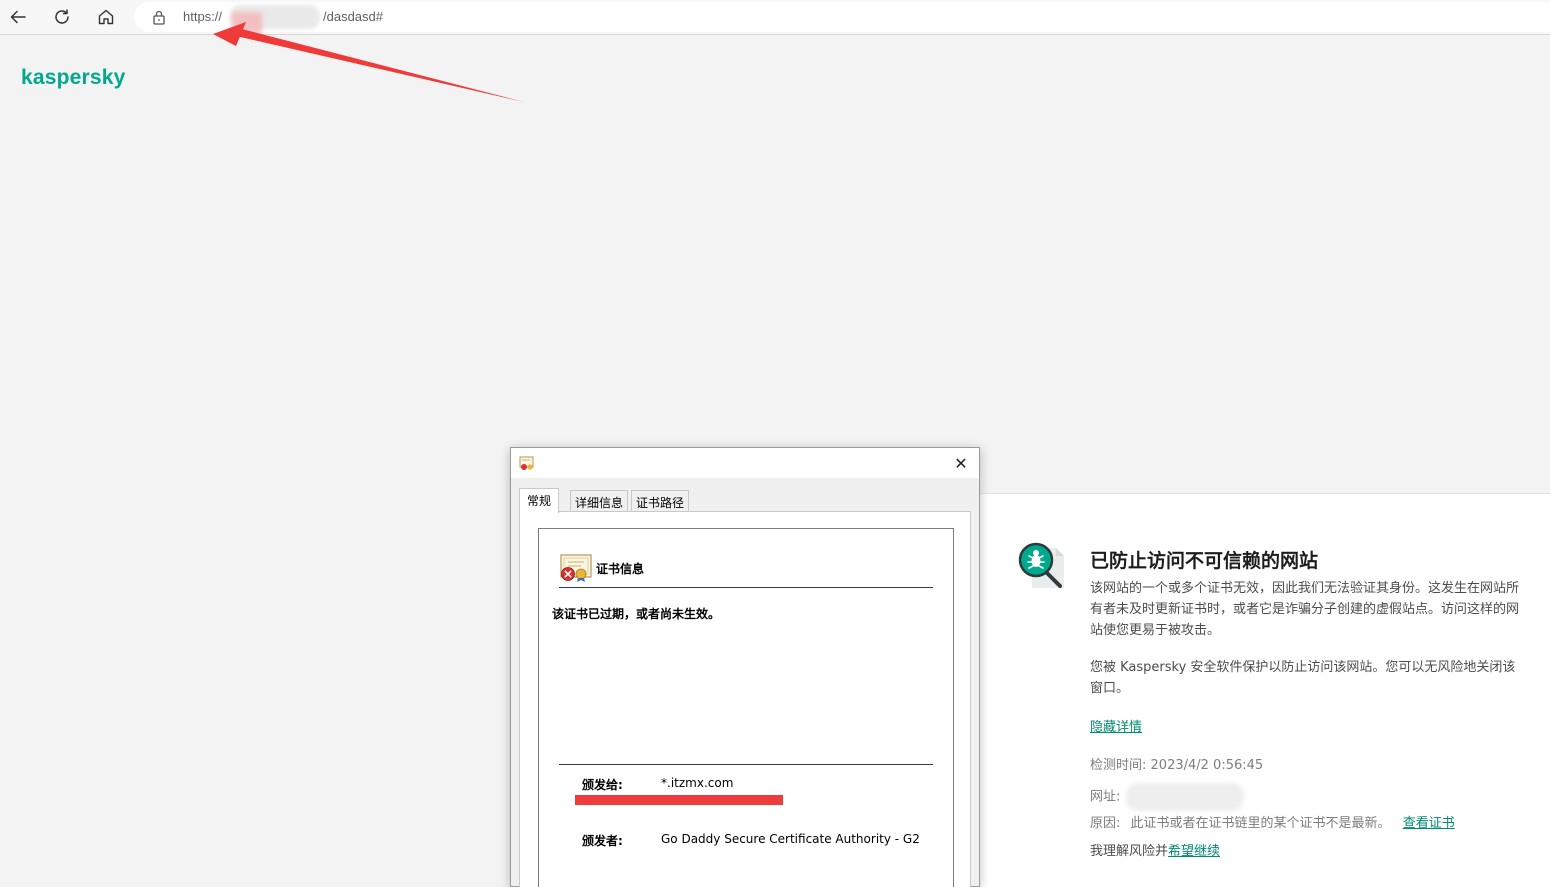  Describe the element at coordinates (679, 800) in the screenshot. I see `redaction-bar` at that location.